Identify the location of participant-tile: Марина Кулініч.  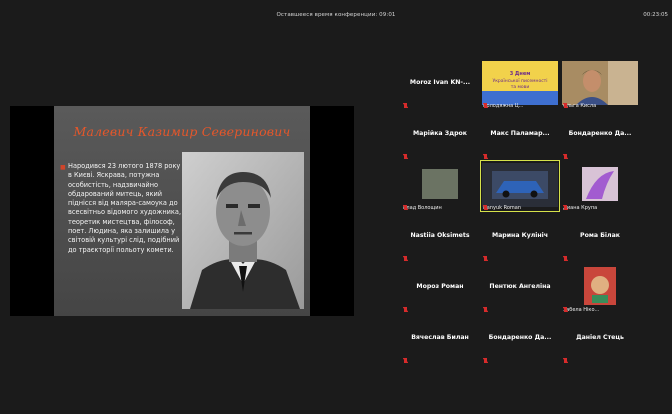
(520, 237).